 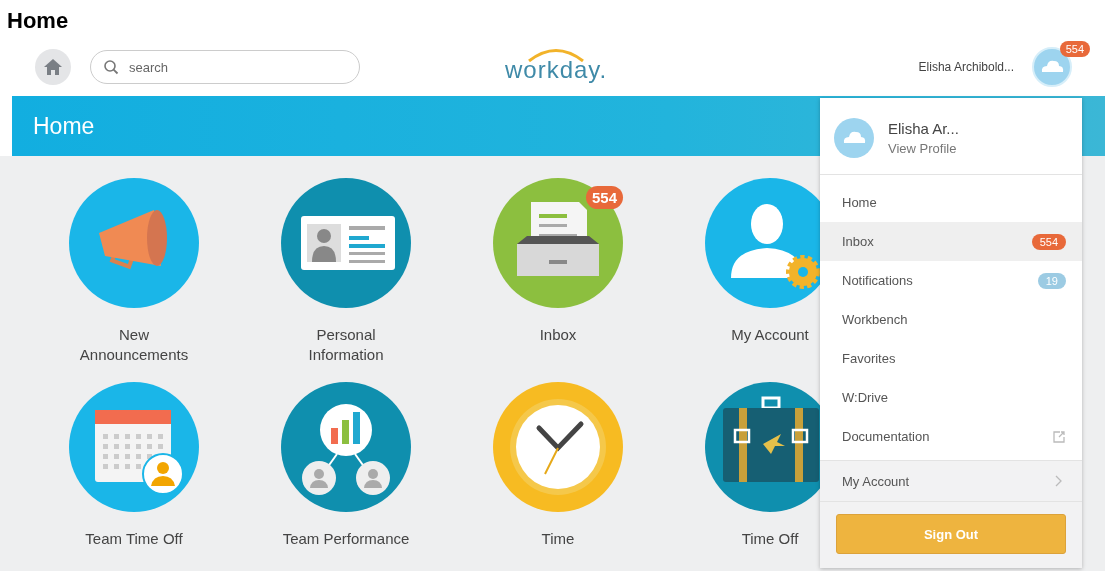 I want to click on notification-badge: 554, so click(x=1074, y=49).